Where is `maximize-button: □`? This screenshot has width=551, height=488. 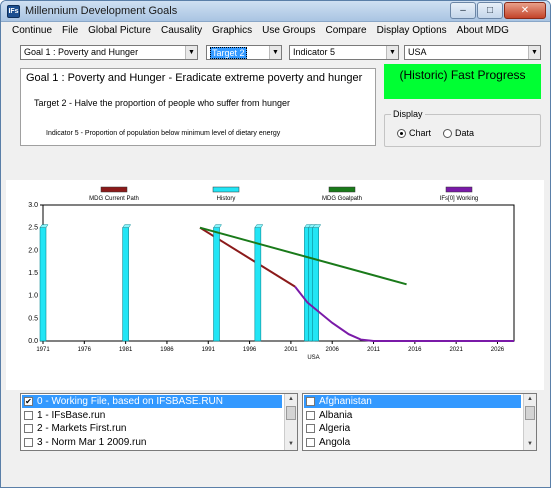 maximize-button: □ is located at coordinates (490, 10).